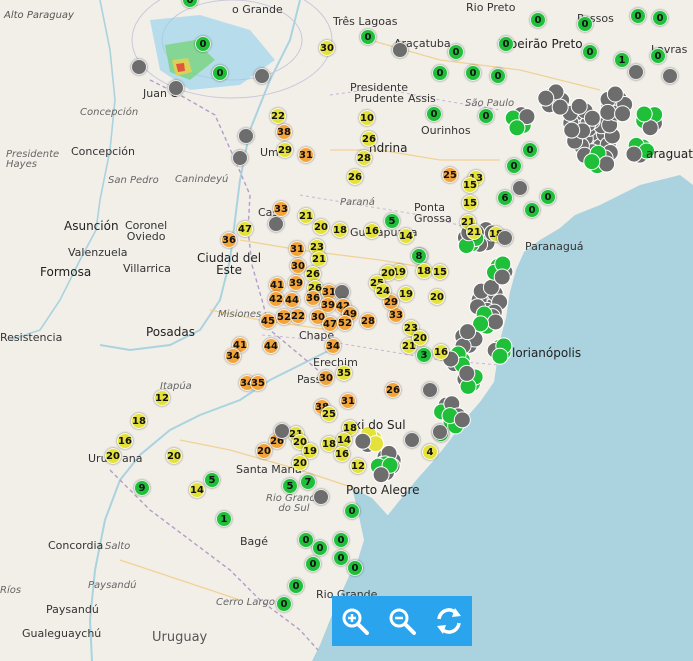 The image size is (693, 661). What do you see at coordinates (162, 398) in the screenshot?
I see `station-marker: 12` at bounding box center [162, 398].